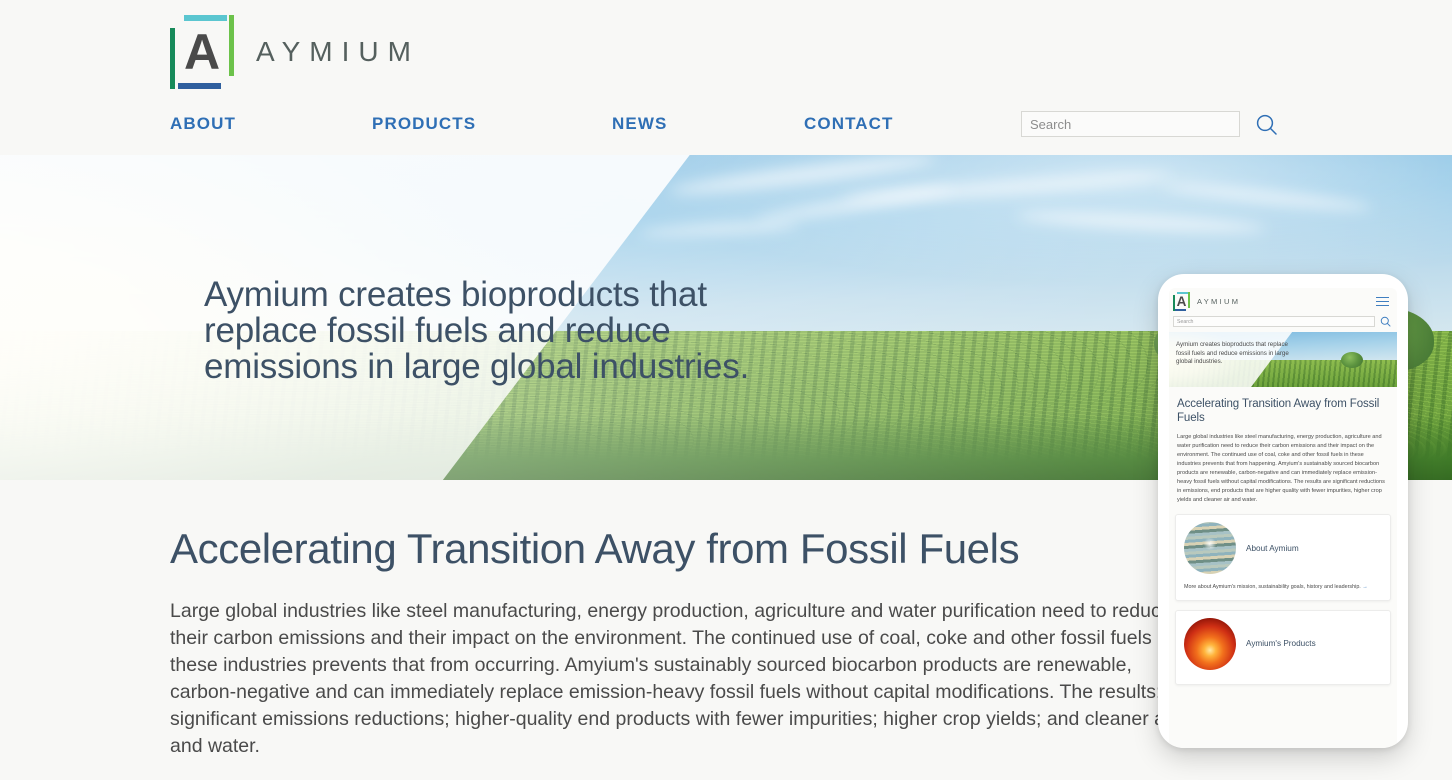  What do you see at coordinates (1385, 321) in the screenshot?
I see `mobile-search-icon` at bounding box center [1385, 321].